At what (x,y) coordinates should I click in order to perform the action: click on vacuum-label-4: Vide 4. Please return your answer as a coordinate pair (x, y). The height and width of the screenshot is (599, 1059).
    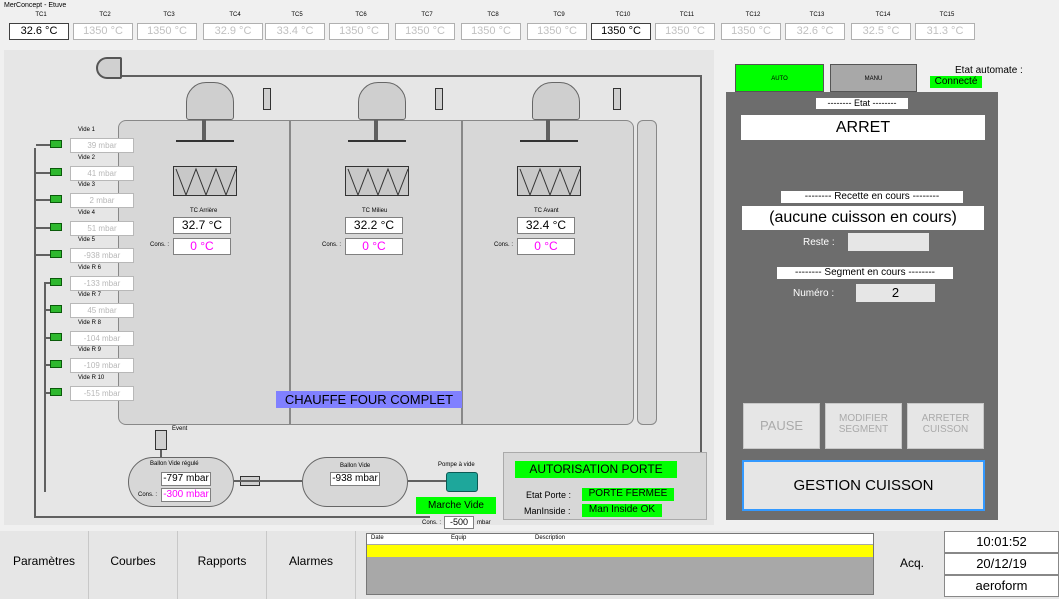
    Looking at the image, I should click on (86, 212).